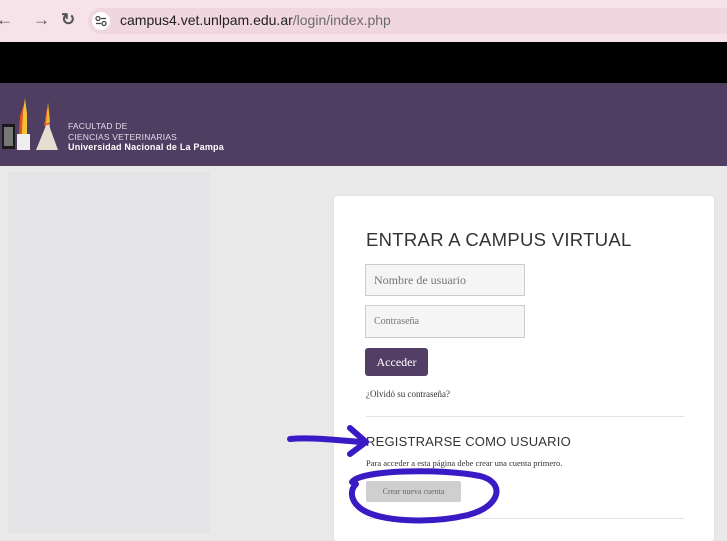 The image size is (727, 541). Describe the element at coordinates (363, 62) in the screenshot. I see `black-band` at that location.